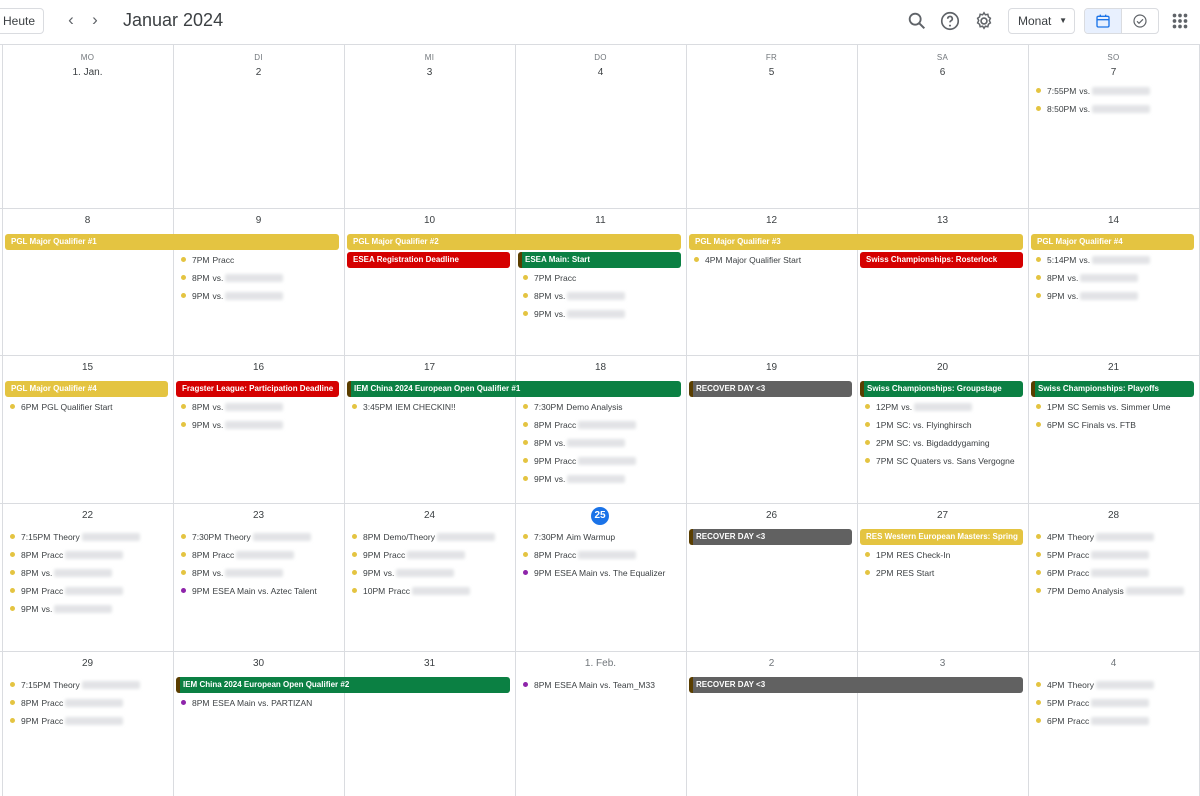  Describe the element at coordinates (944, 407) in the screenshot. I see `calendar-event: 12PM vs.` at that location.